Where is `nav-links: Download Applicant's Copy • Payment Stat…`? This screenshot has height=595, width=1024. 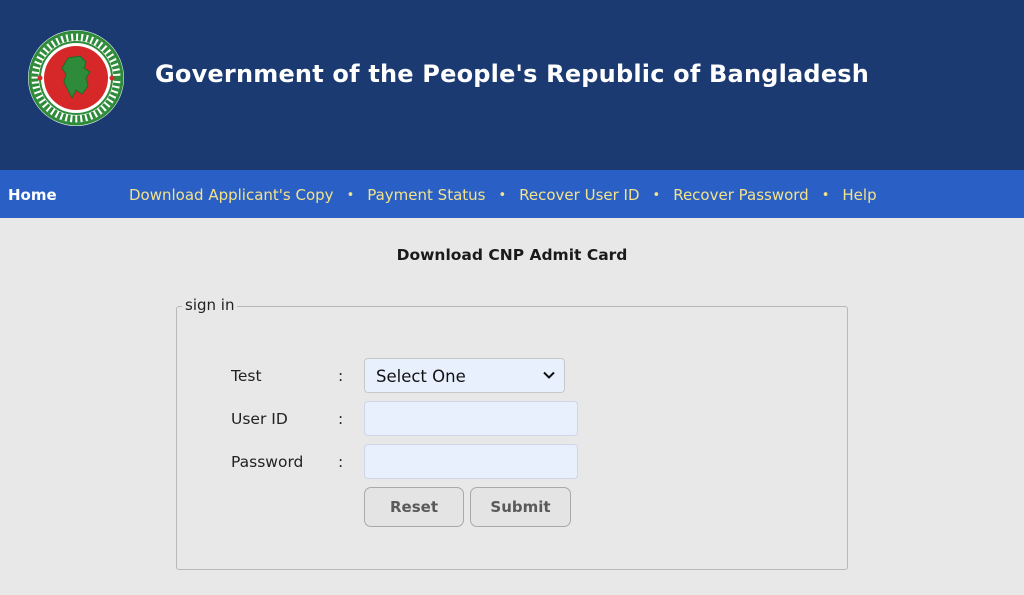 nav-links: Download Applicant's Copy • Payment Stat… is located at coordinates (503, 195).